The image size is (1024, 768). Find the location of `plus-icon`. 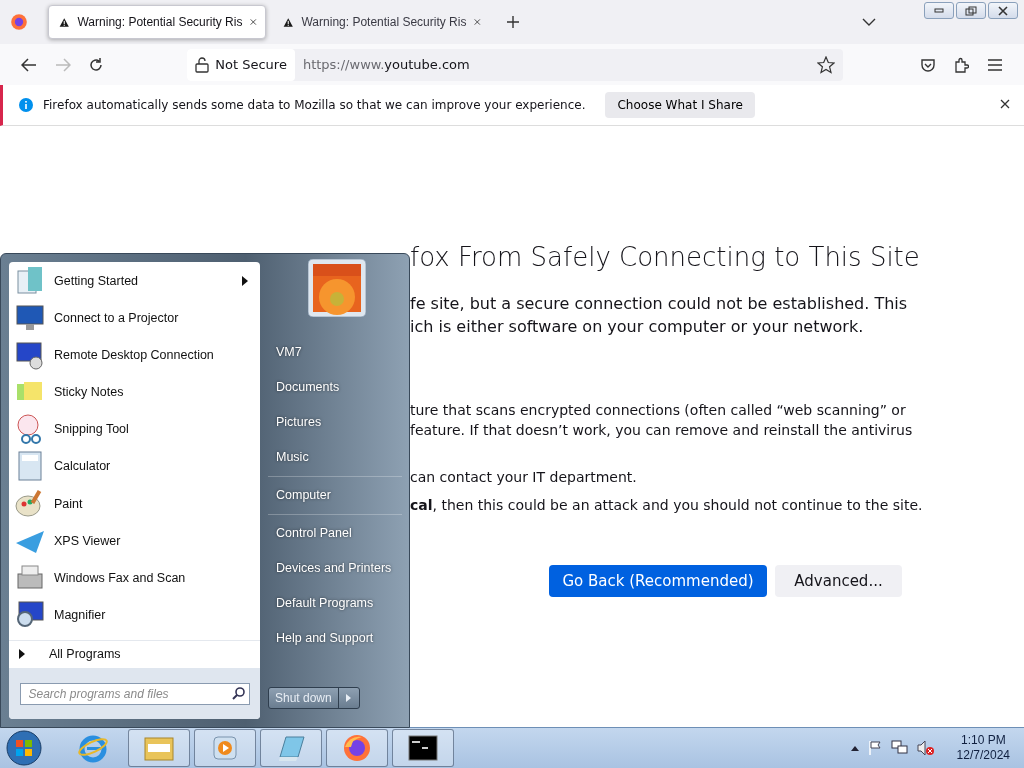

plus-icon is located at coordinates (513, 22).